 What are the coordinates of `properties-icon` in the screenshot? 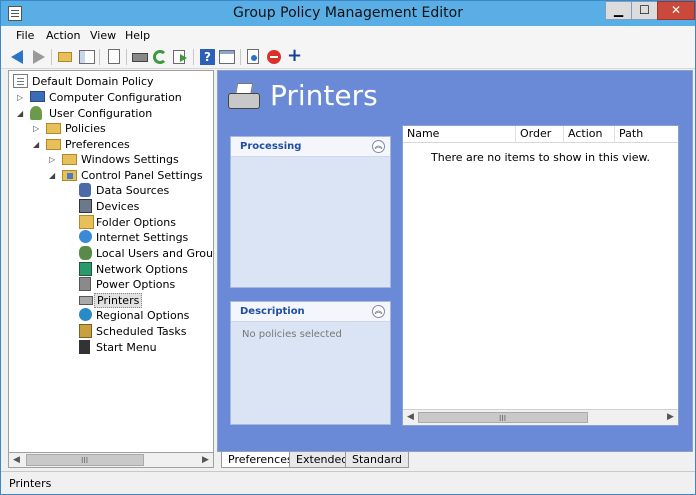 It's located at (114, 57).